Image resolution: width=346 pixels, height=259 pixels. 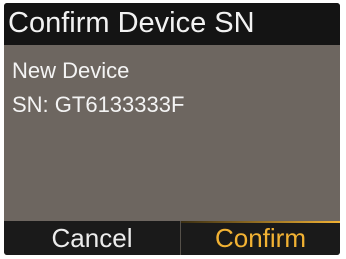 I want to click on softkey-bar: Cancel Confirm, so click(x=172, y=238).